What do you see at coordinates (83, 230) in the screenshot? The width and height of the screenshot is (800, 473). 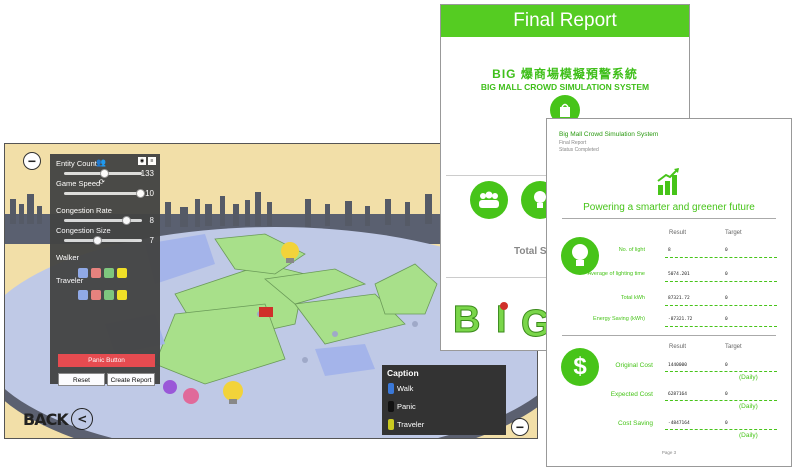 I see `congestion-size-label: Congestion Size` at bounding box center [83, 230].